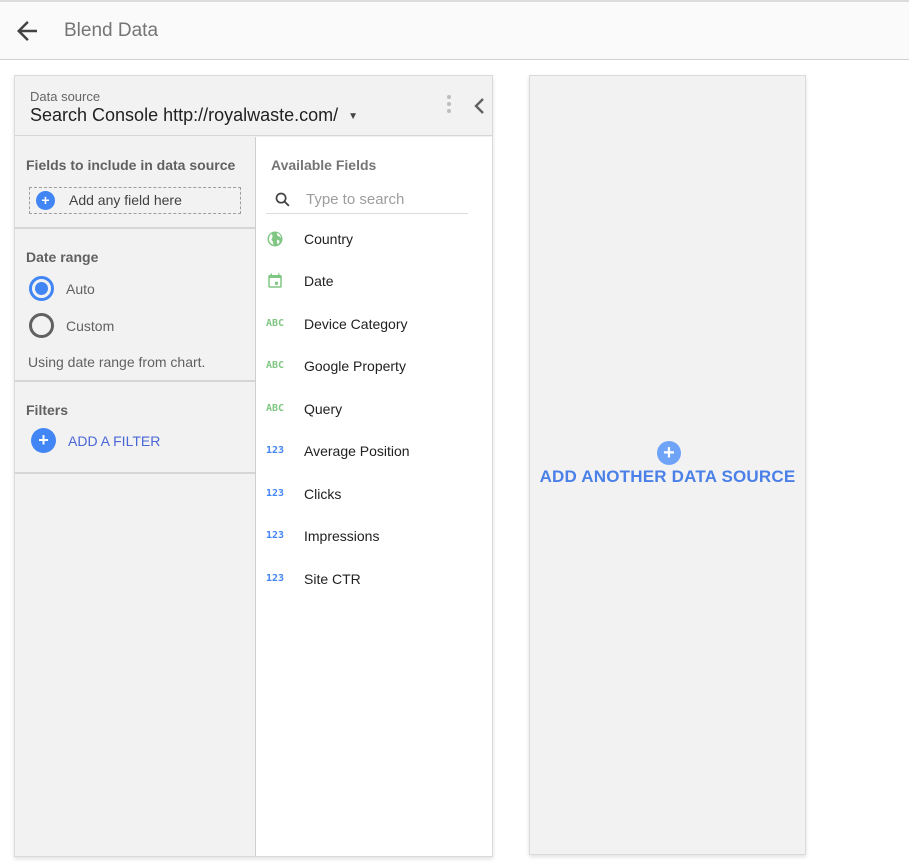 This screenshot has height=868, width=909. Describe the element at coordinates (373, 409) in the screenshot. I see `field-item-query: ABC Query` at that location.